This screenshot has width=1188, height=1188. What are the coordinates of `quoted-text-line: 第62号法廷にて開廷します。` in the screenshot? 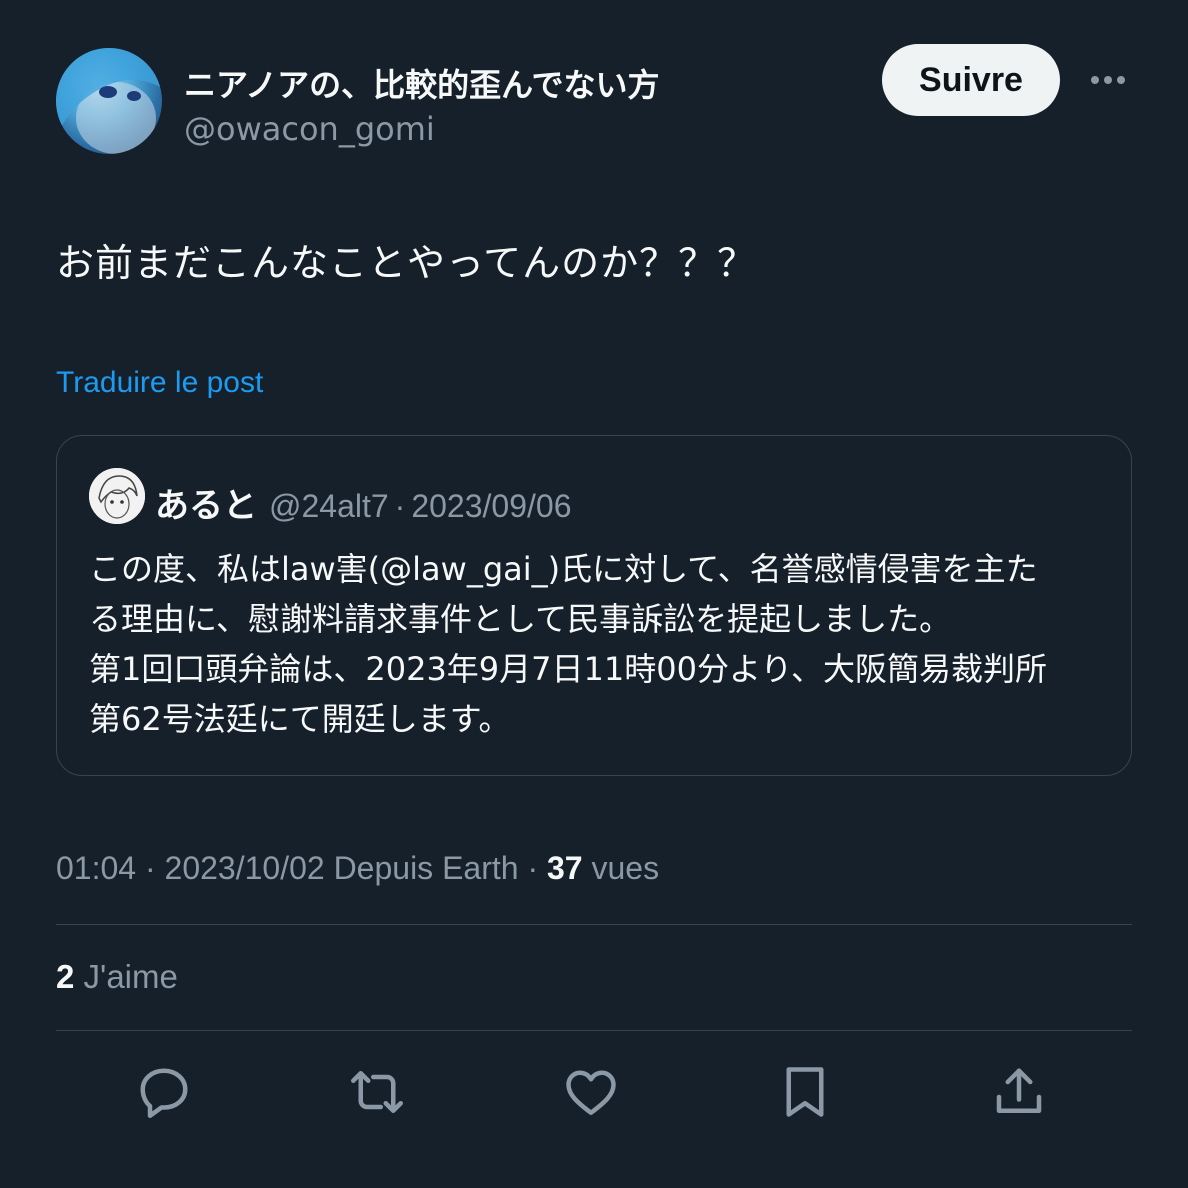 It's located at (300, 719).